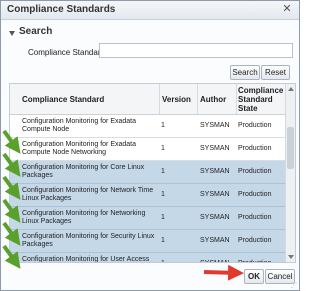  I want to click on column-header-version: Version, so click(180, 99).